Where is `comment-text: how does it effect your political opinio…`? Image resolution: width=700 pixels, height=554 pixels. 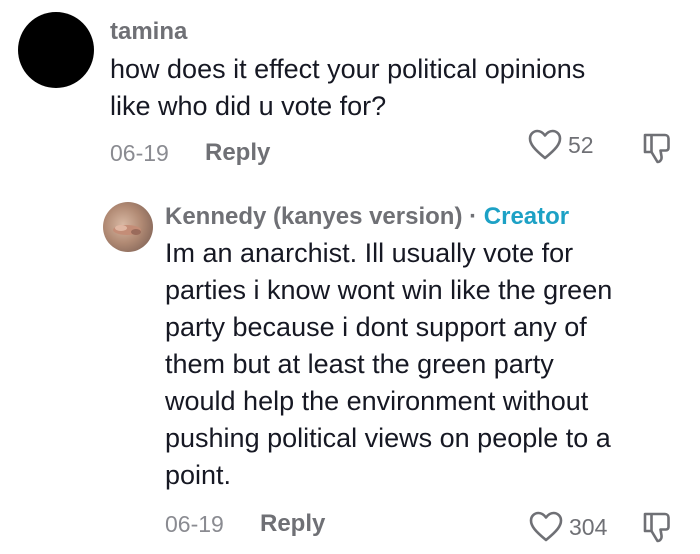 comment-text: how does it effect your political opinio… is located at coordinates (348, 87).